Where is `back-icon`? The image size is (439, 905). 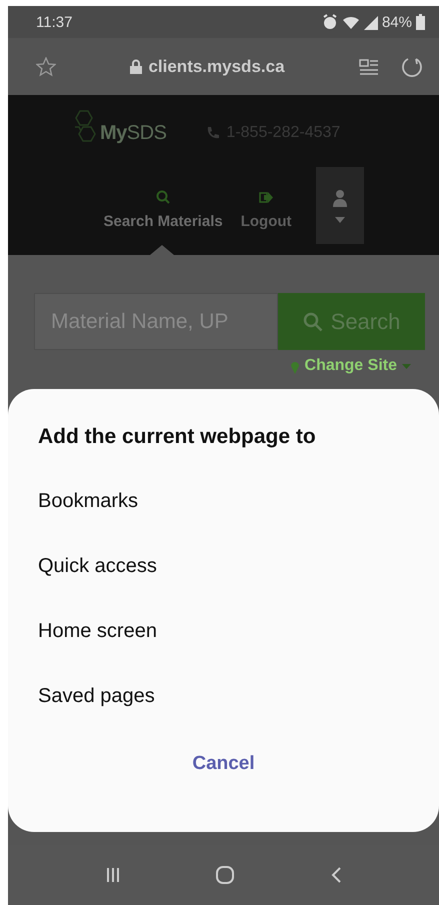 back-icon is located at coordinates (335, 875).